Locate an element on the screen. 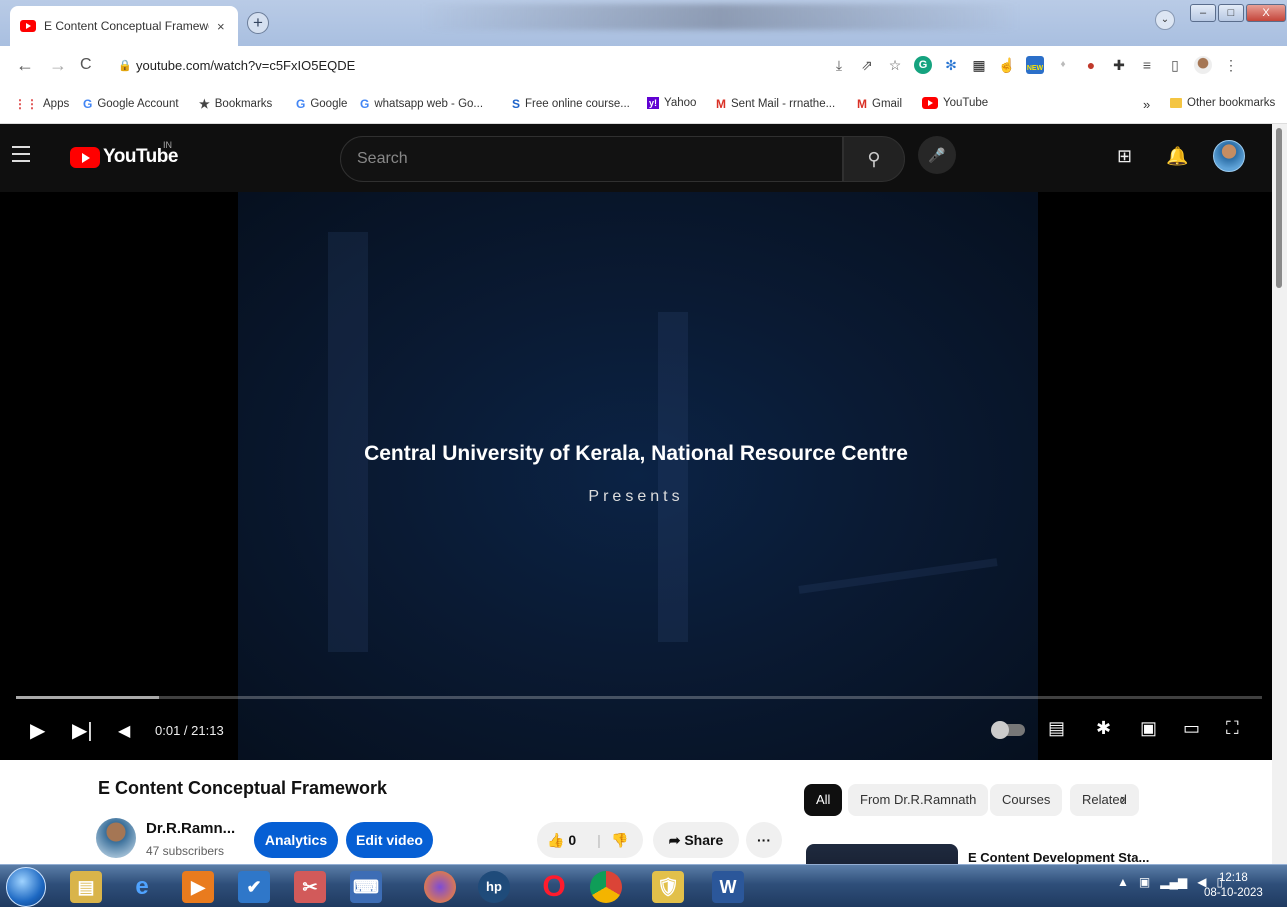  bookmarks-overflow-button: » is located at coordinates (1146, 104).